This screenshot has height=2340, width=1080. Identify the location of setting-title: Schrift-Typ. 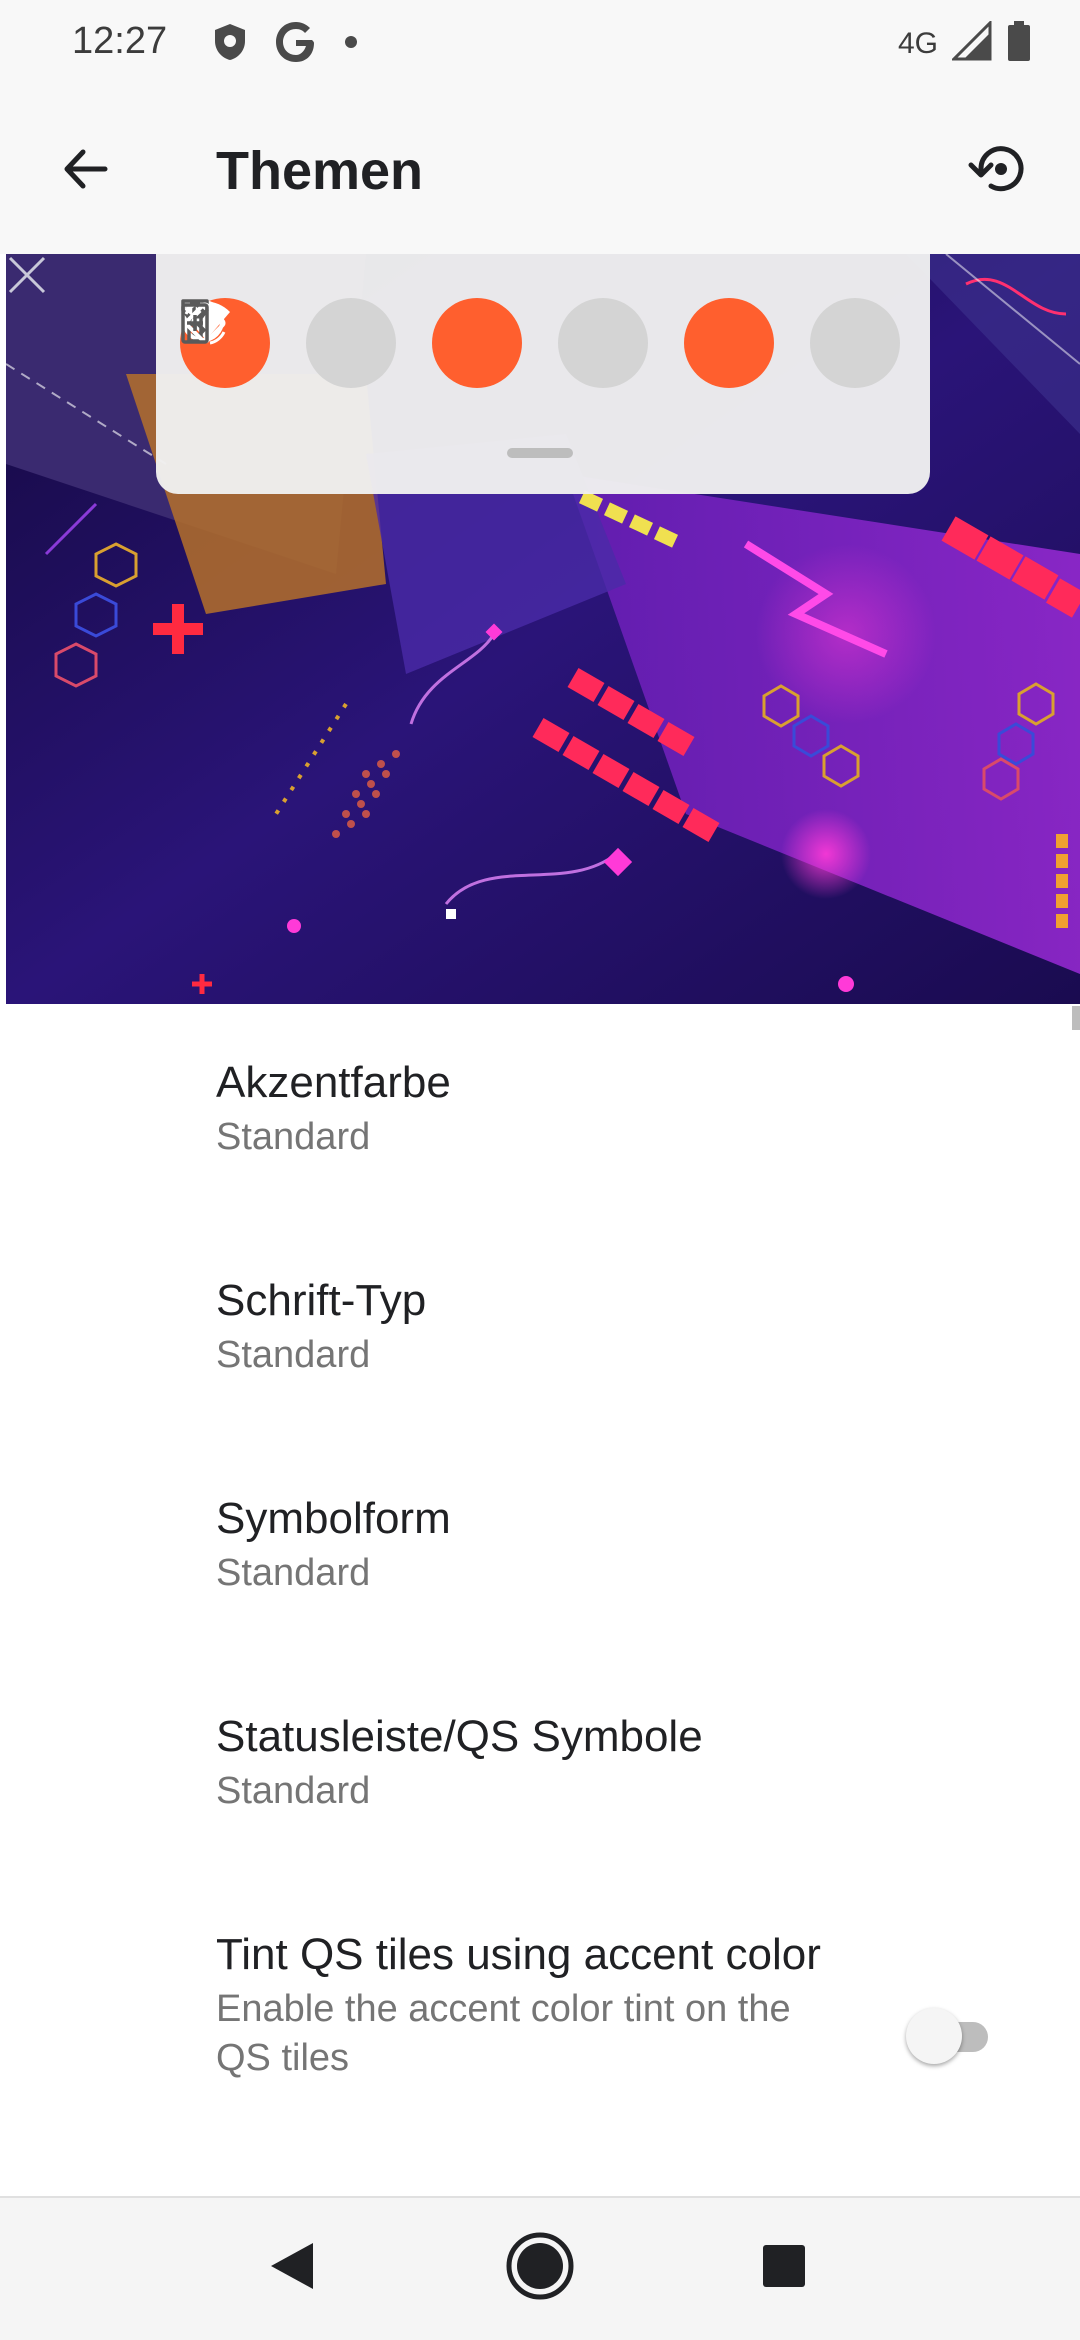
(321, 1300).